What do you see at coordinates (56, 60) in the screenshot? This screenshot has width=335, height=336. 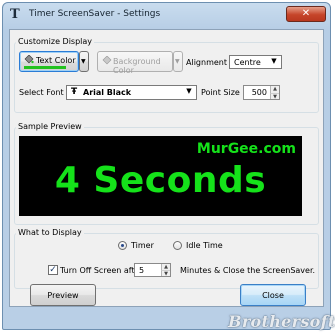 I see `text-color-label: Text Color` at bounding box center [56, 60].